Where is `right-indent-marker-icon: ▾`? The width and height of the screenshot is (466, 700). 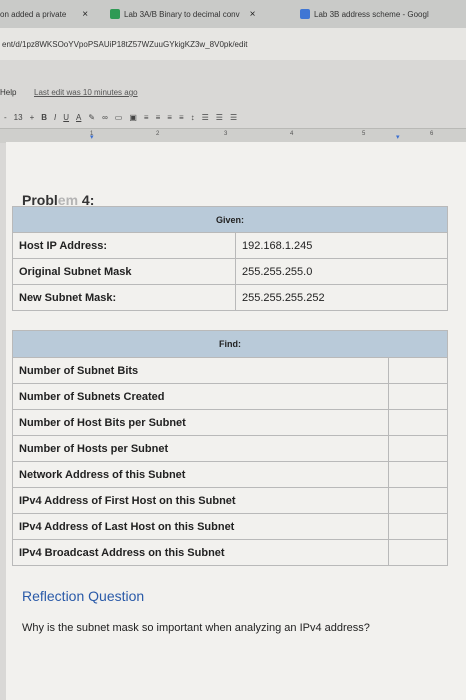 right-indent-marker-icon: ▾ is located at coordinates (398, 137).